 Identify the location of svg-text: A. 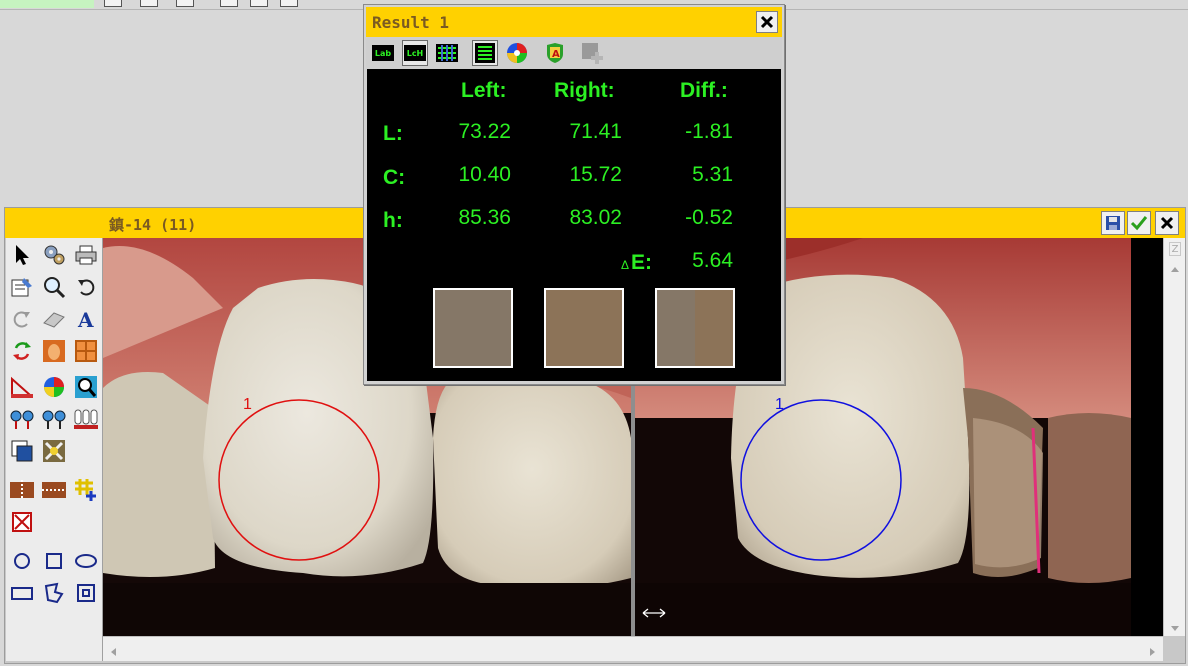
(85, 319).